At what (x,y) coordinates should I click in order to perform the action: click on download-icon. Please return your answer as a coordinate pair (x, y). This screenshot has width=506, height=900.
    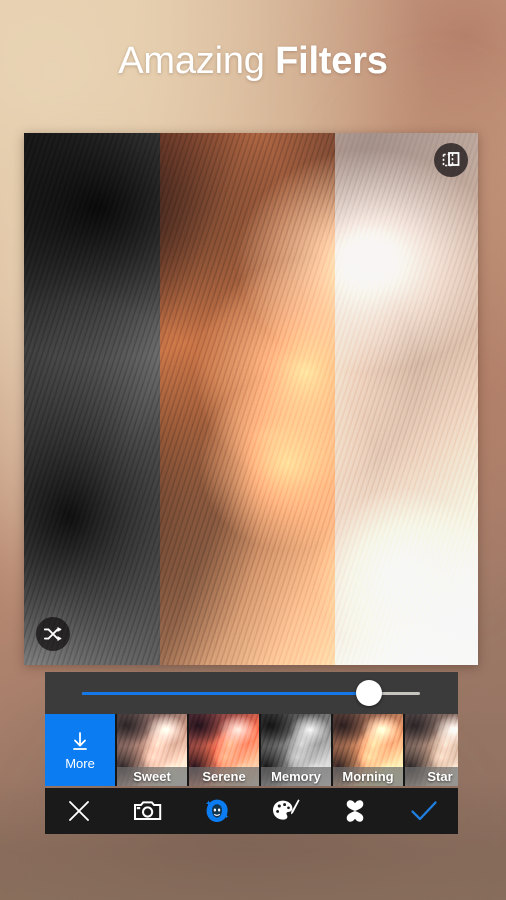
    Looking at the image, I should click on (80, 740).